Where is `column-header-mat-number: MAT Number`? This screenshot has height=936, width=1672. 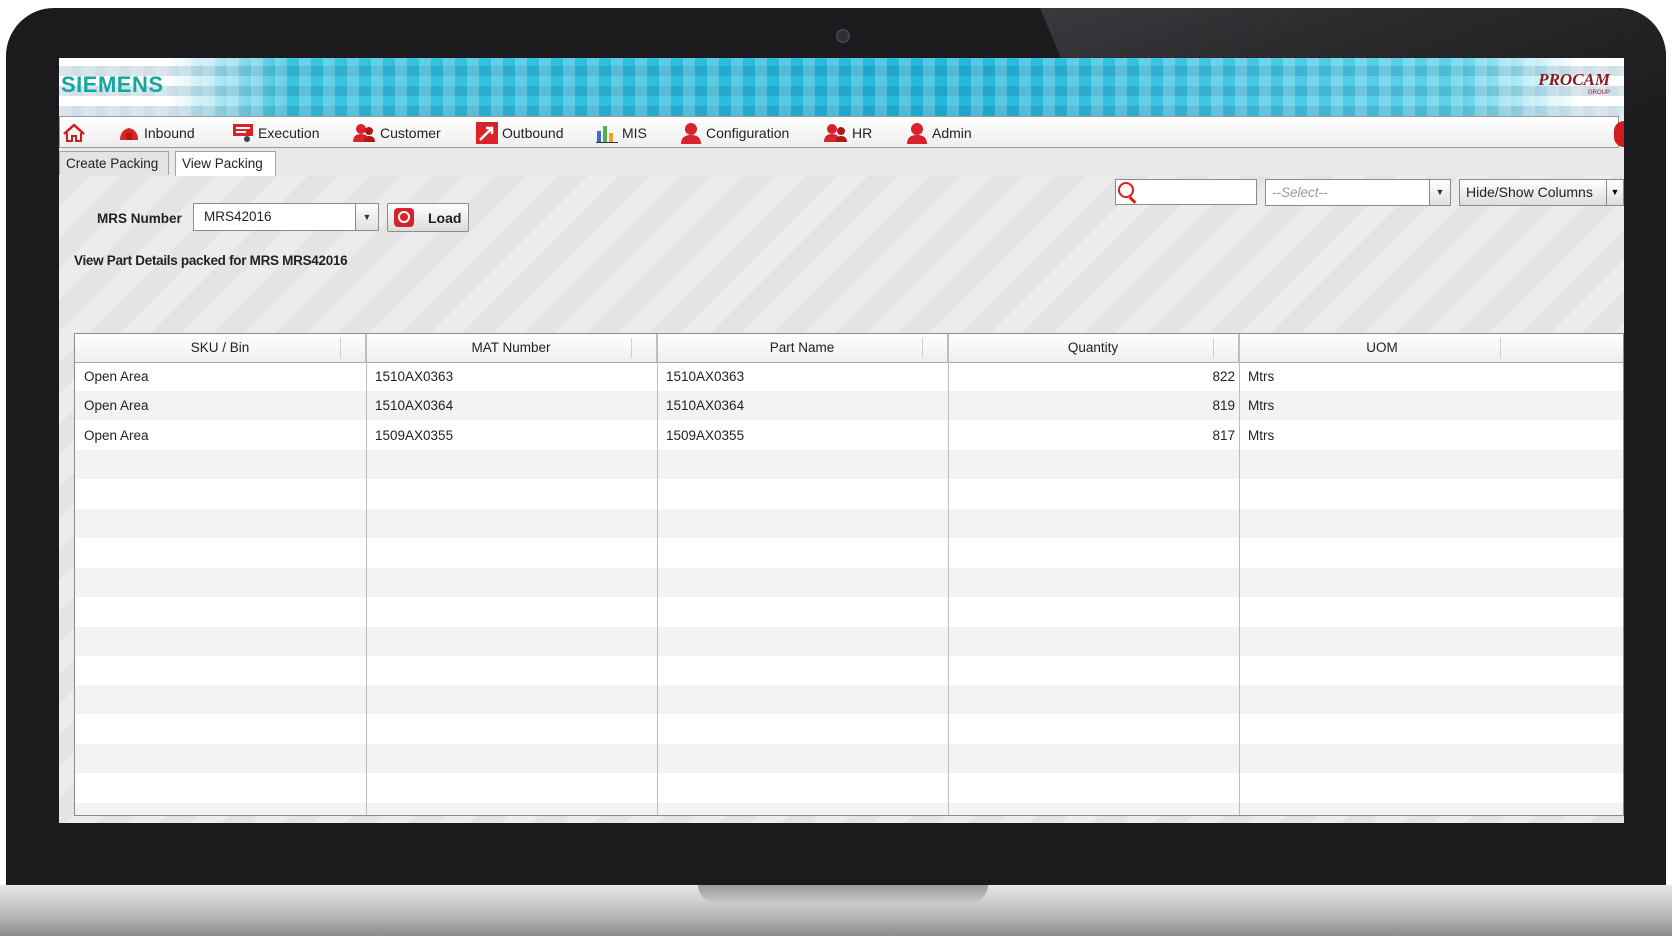 column-header-mat-number: MAT Number is located at coordinates (511, 348).